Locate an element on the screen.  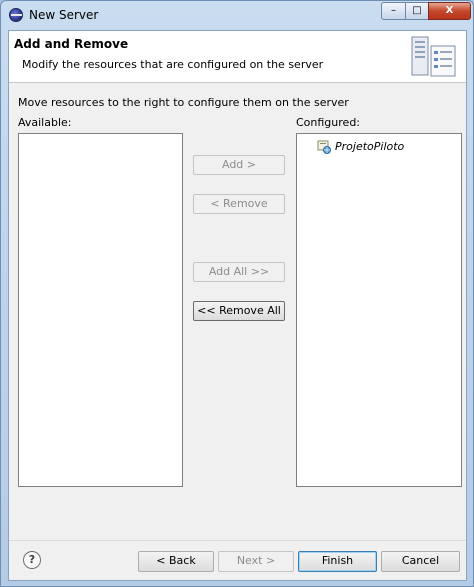
page-title: Add and Remove is located at coordinates (71, 44).